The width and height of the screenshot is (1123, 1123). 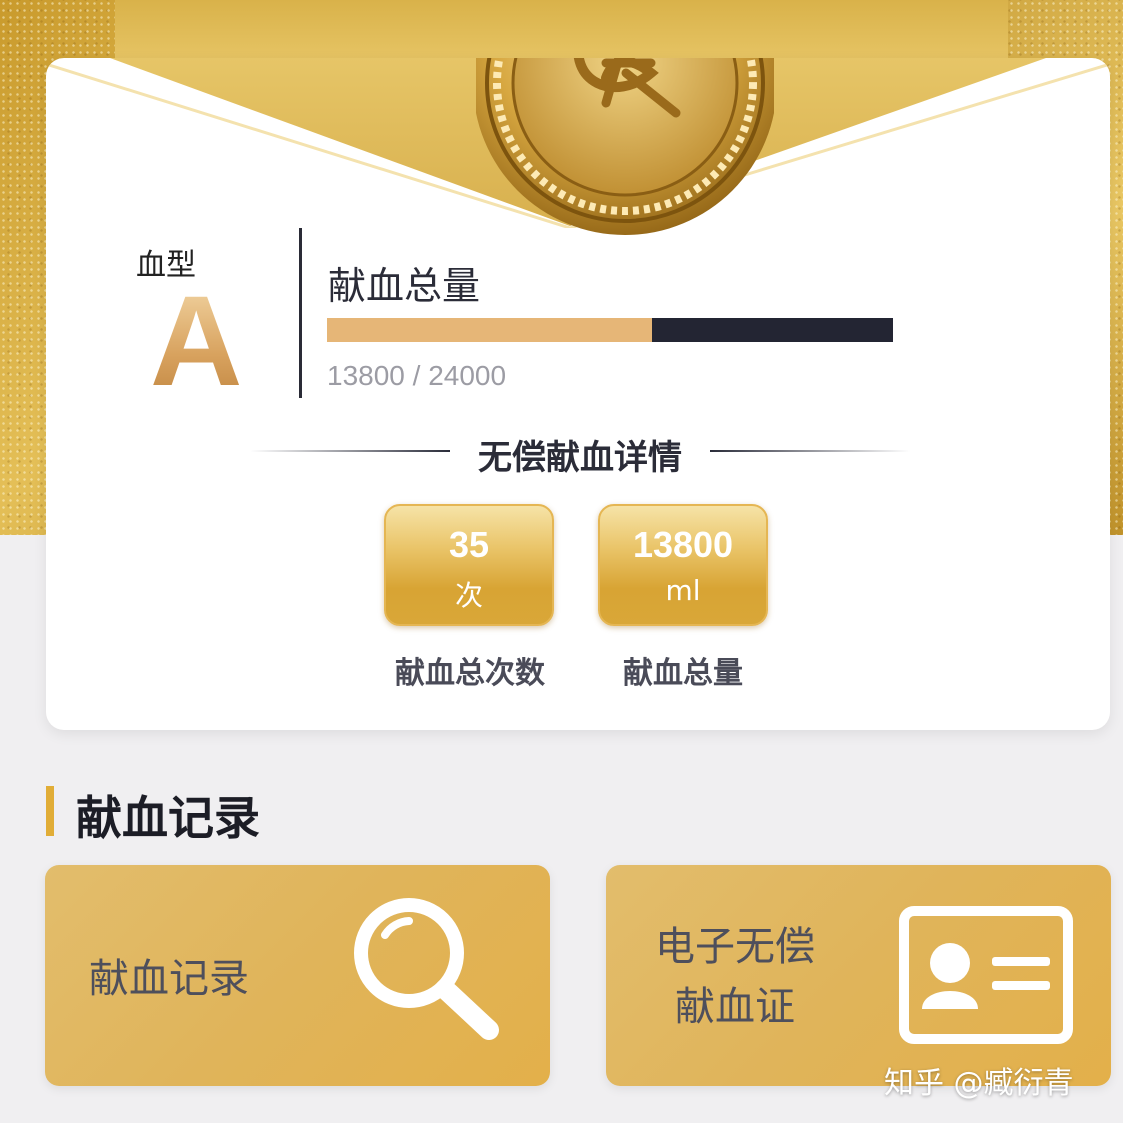 I want to click on stat-volume-label: 献血总量, so click(x=683, y=673).